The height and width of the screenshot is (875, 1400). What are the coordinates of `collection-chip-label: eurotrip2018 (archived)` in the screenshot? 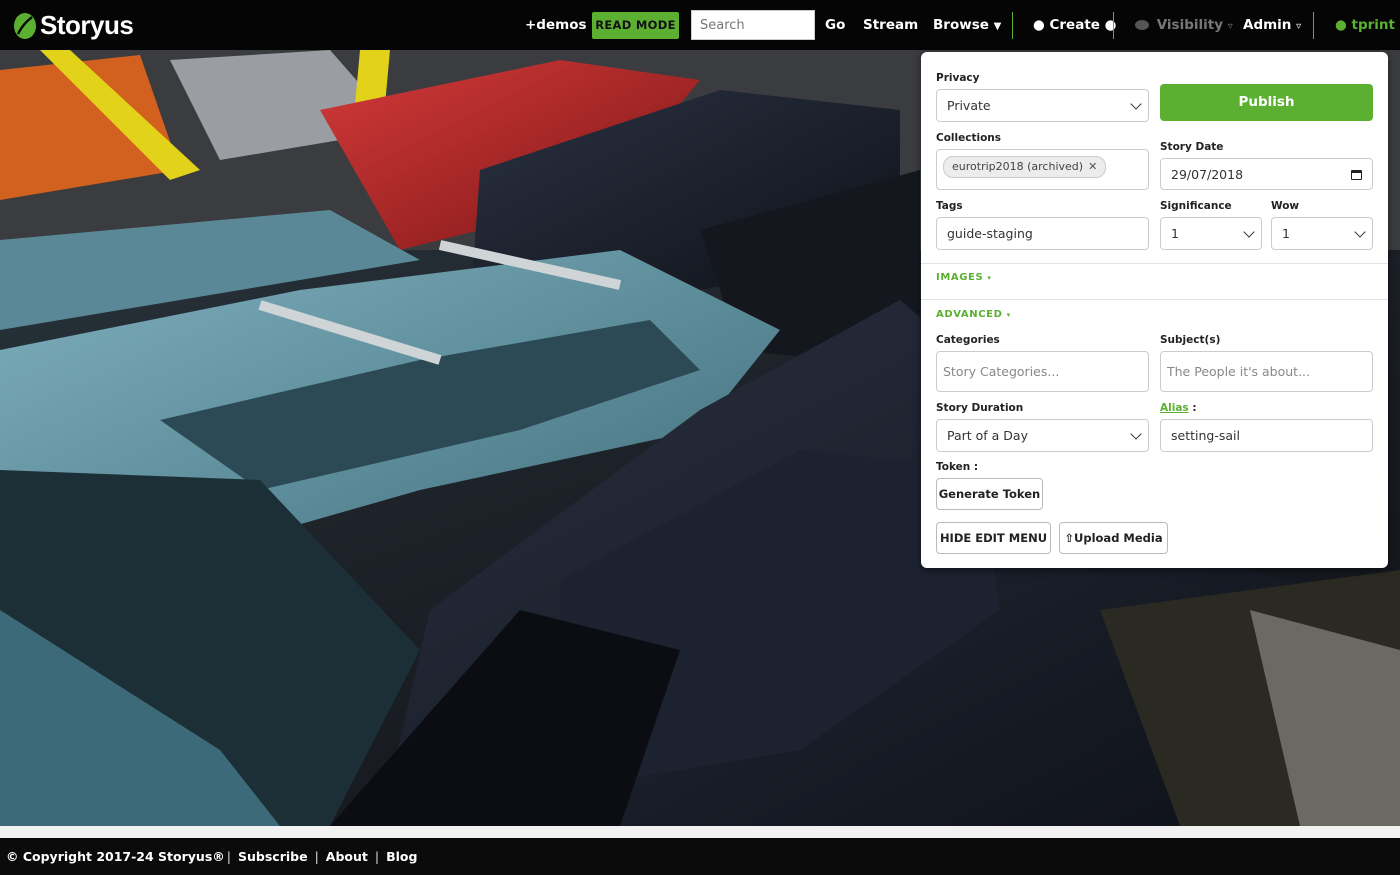 It's located at (1018, 166).